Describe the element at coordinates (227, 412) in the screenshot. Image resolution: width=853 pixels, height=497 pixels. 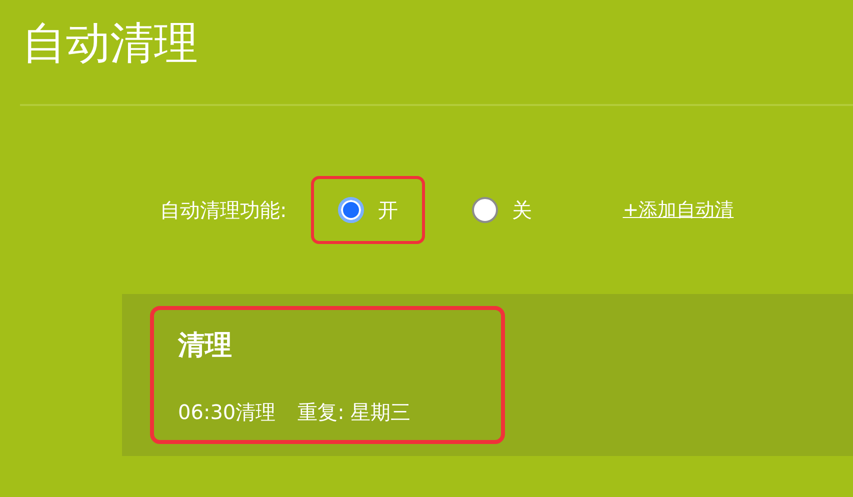
I see `schedule-time: 06:30清理` at that location.